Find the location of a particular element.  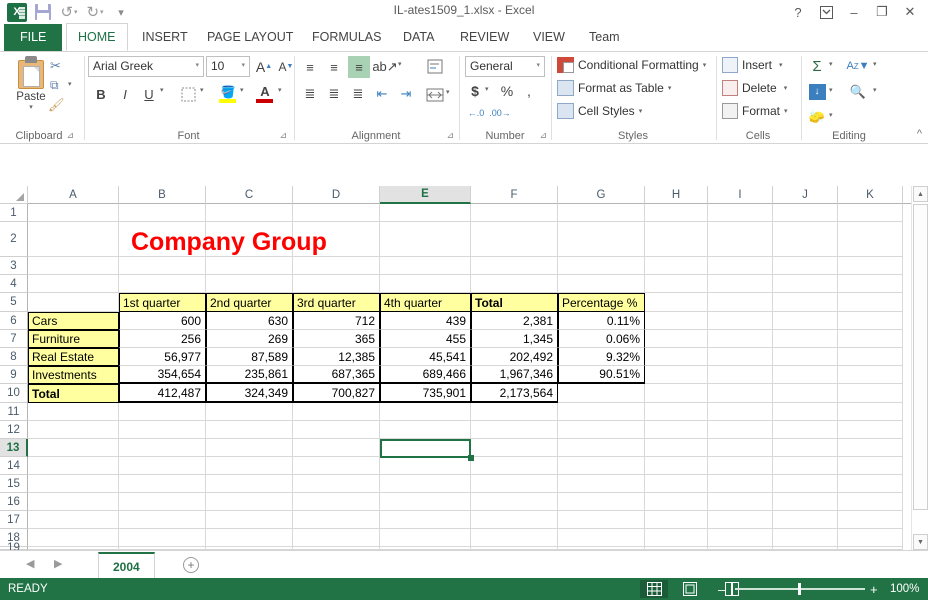

cell-K17 is located at coordinates (870, 520).